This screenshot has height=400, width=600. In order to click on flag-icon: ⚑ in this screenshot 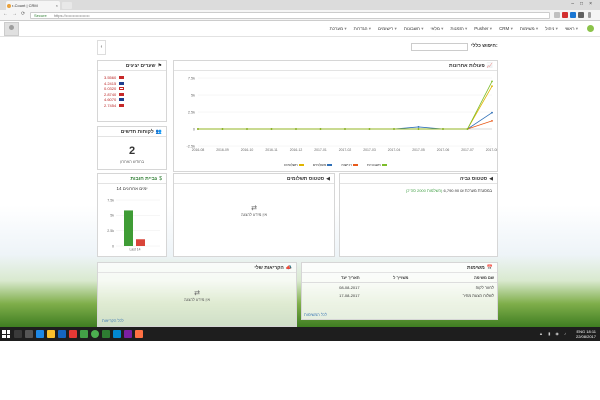, I will do `click(159, 66)`.